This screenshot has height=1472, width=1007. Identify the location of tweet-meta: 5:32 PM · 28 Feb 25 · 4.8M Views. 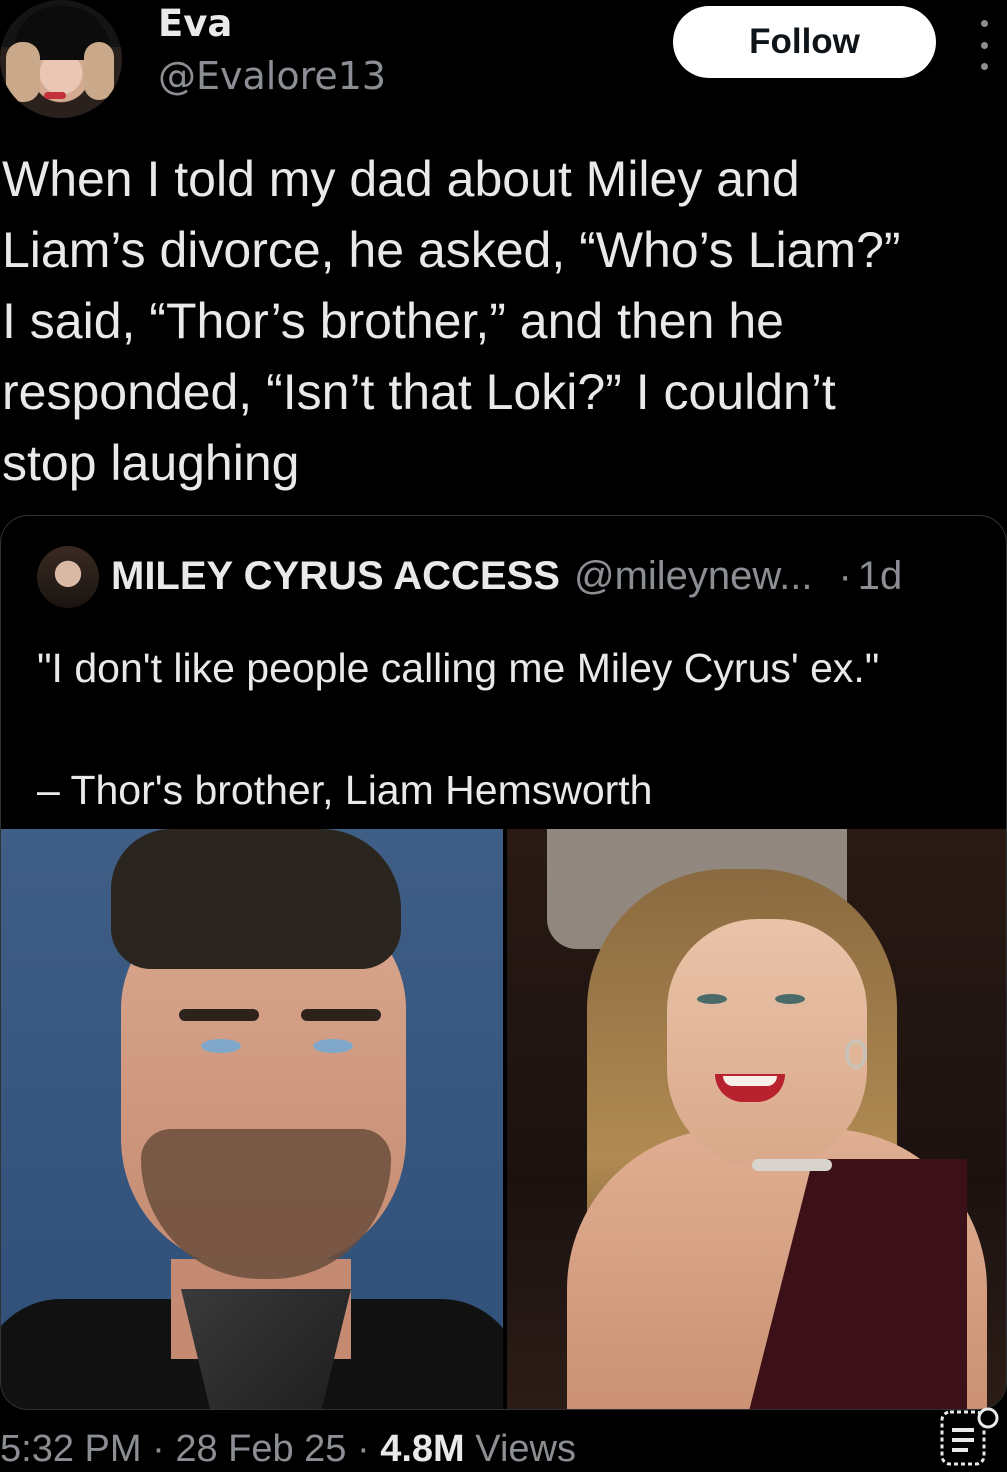
(288, 1449).